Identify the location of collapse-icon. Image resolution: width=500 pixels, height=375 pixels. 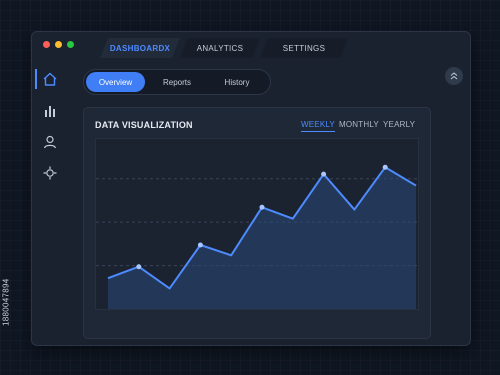
(454, 76).